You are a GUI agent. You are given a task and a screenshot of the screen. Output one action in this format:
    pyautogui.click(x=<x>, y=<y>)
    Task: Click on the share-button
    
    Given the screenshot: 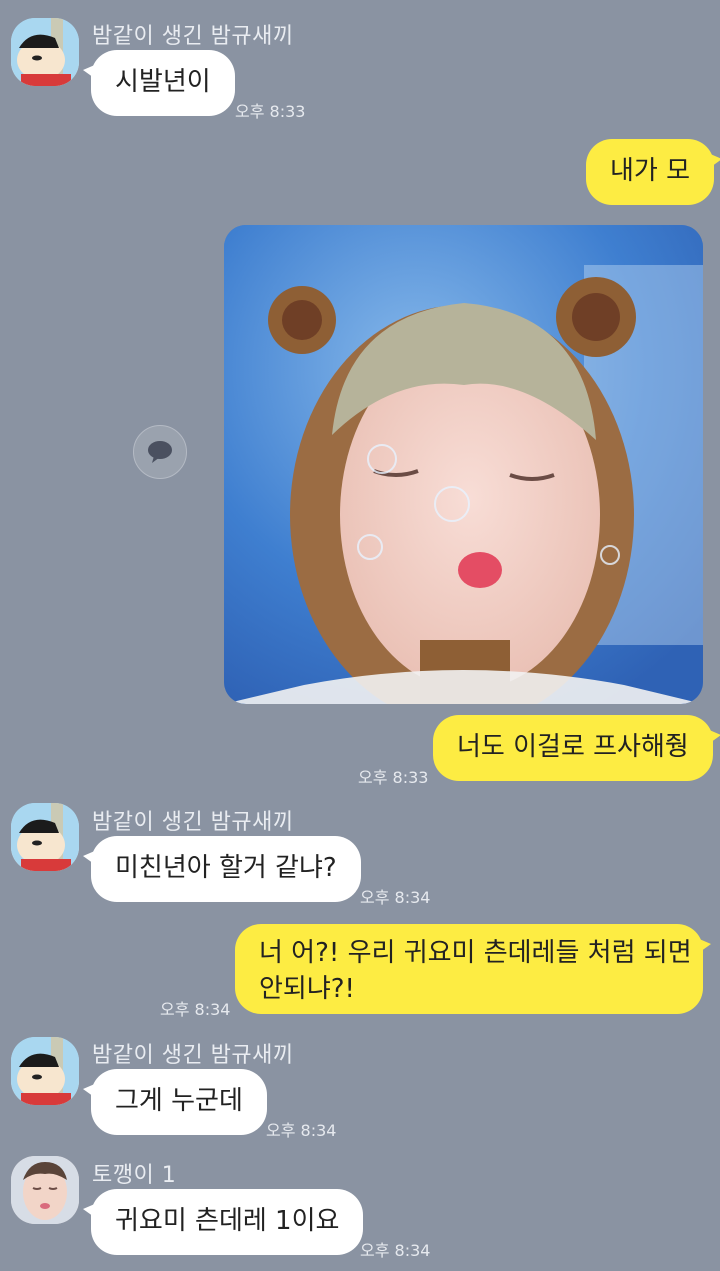 What is the action you would take?
    pyautogui.click(x=160, y=452)
    